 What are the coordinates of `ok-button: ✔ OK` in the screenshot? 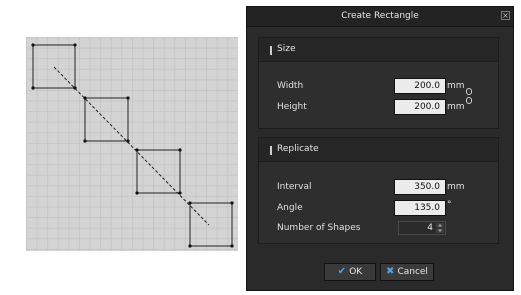 It's located at (350, 272).